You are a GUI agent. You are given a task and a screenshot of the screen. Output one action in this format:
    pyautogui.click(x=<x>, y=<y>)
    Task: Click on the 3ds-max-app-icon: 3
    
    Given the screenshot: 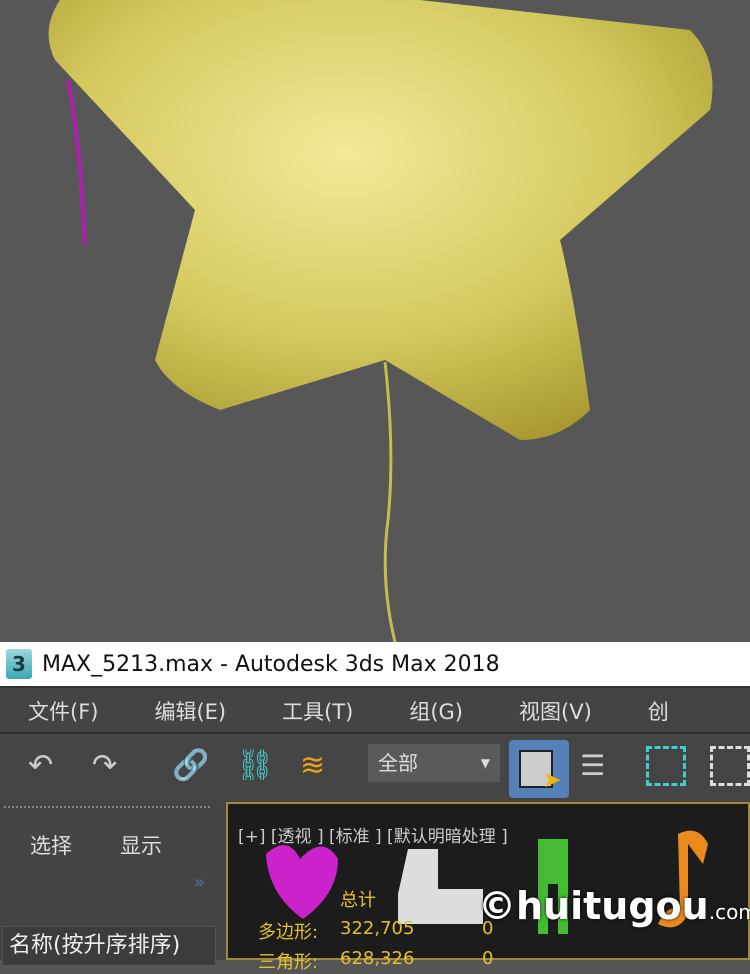 What is the action you would take?
    pyautogui.click(x=19, y=664)
    